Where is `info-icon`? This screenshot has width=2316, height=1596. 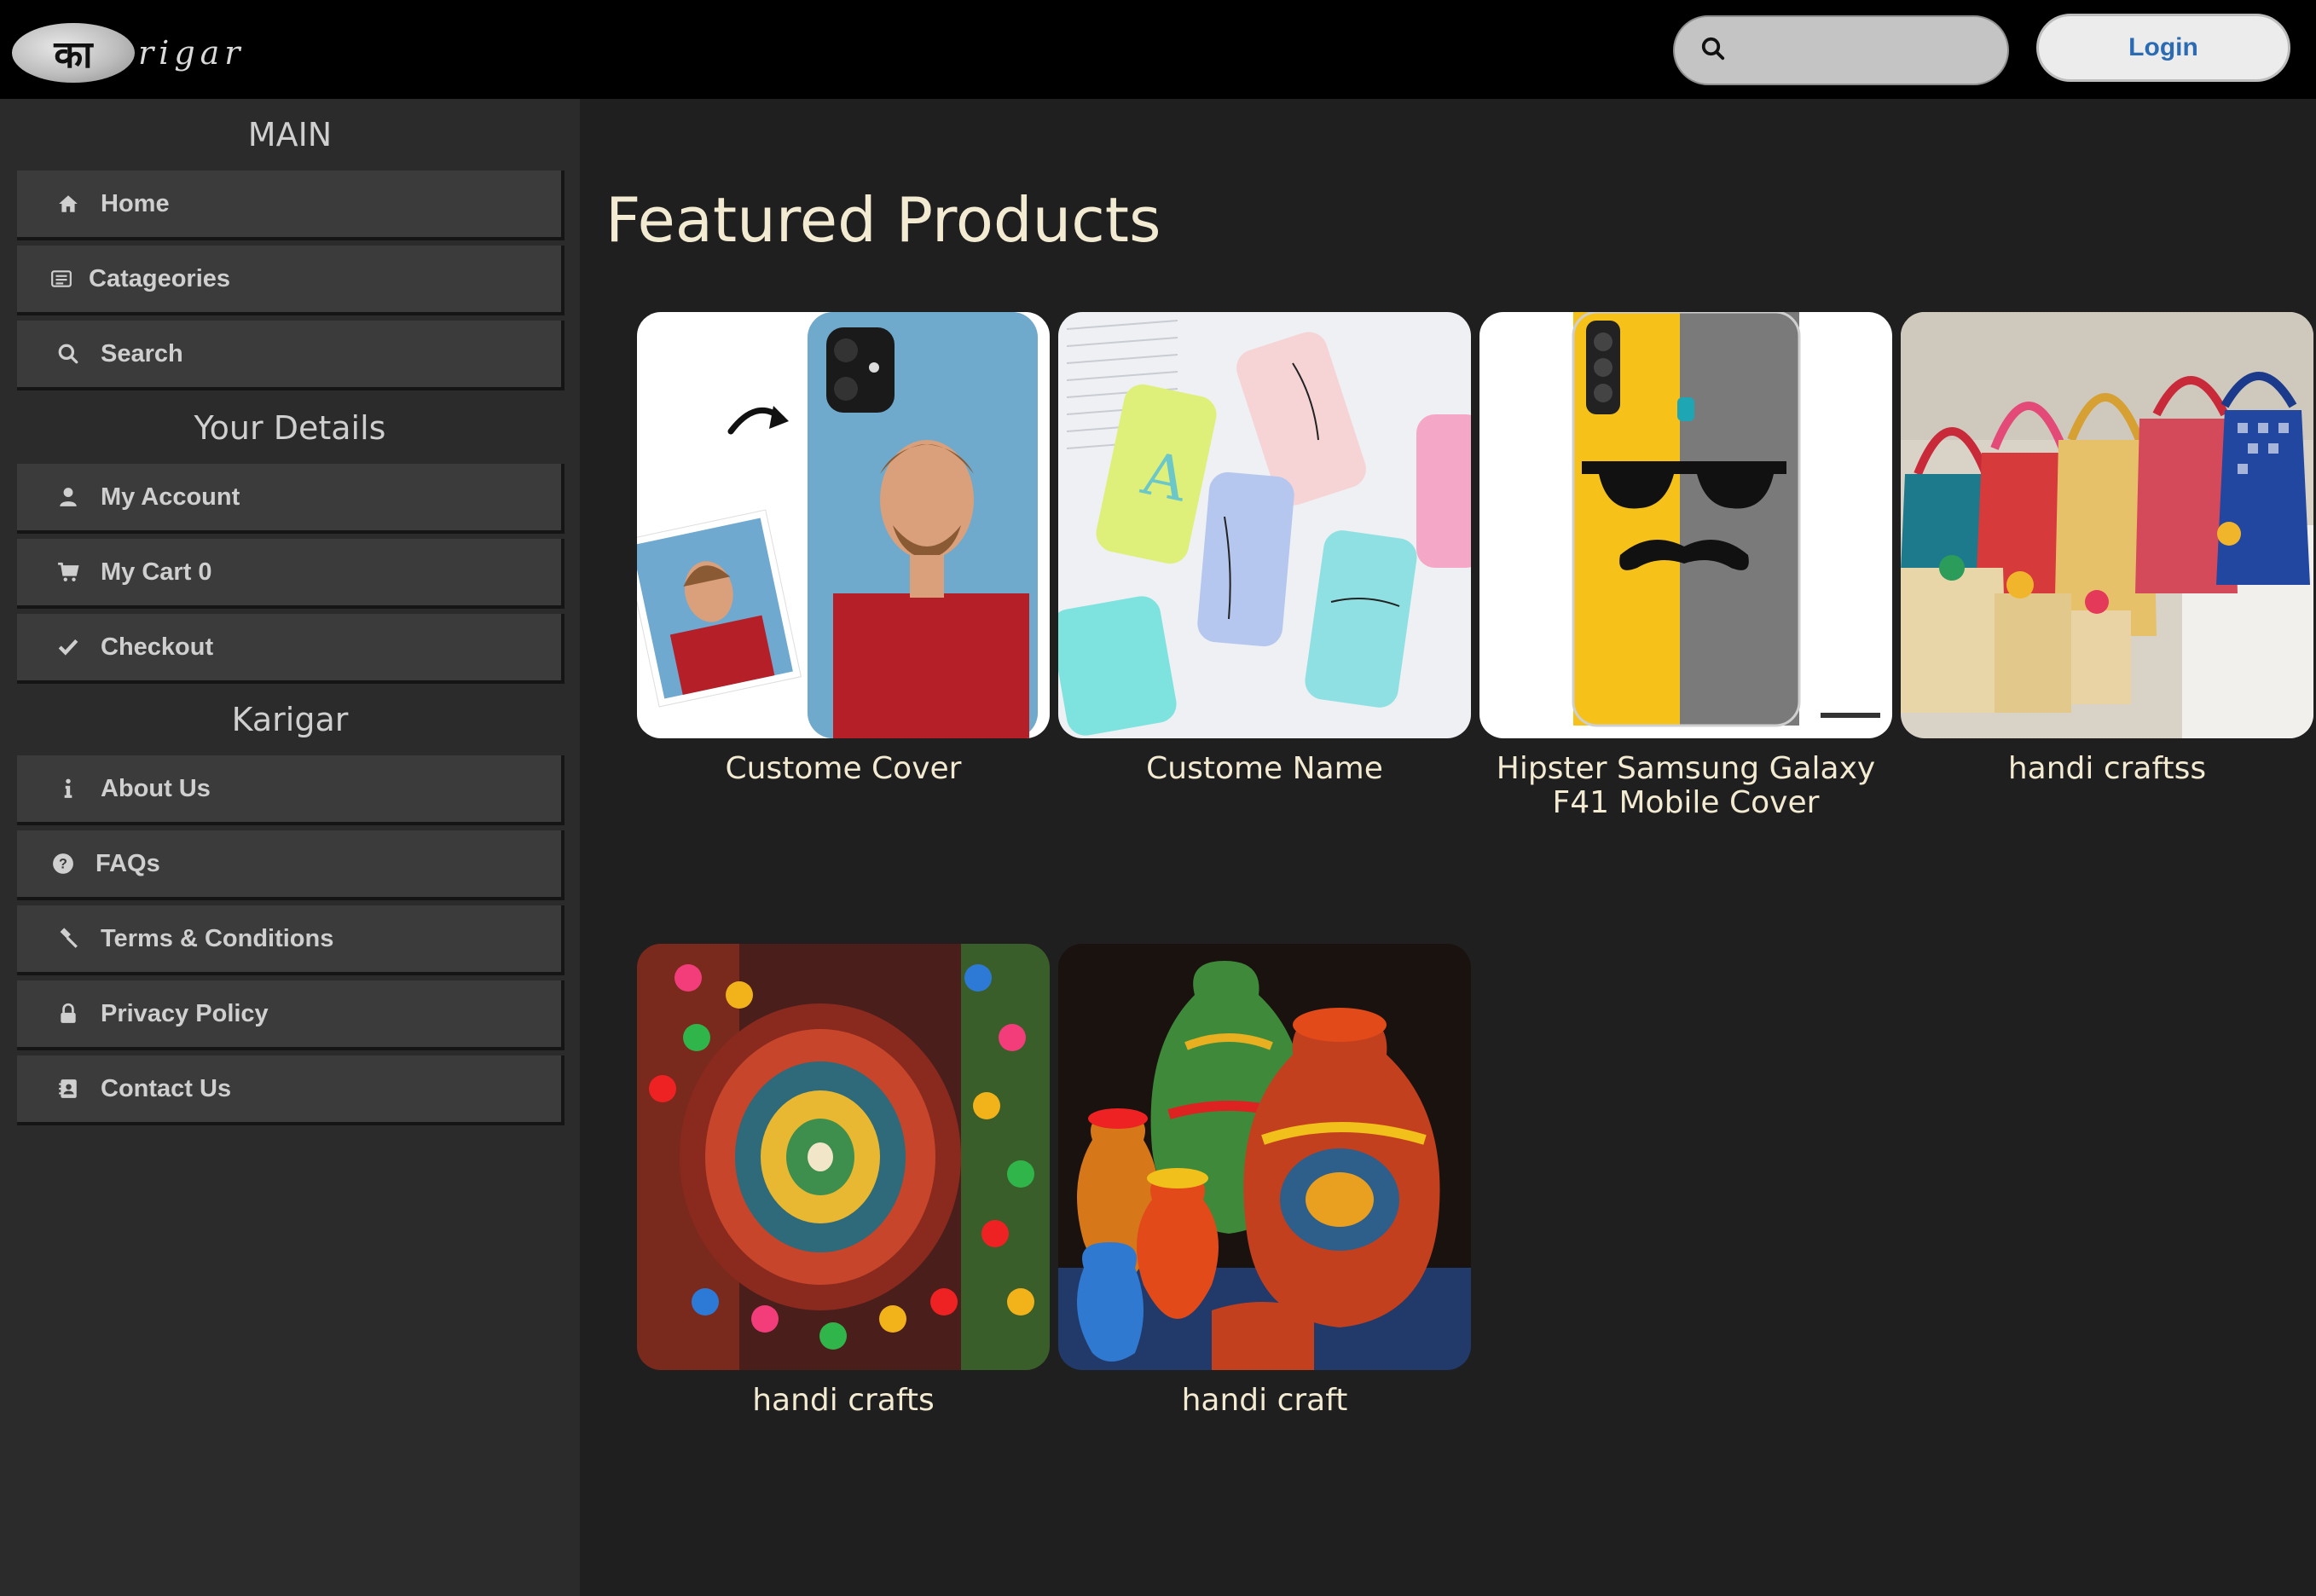 info-icon is located at coordinates (68, 788).